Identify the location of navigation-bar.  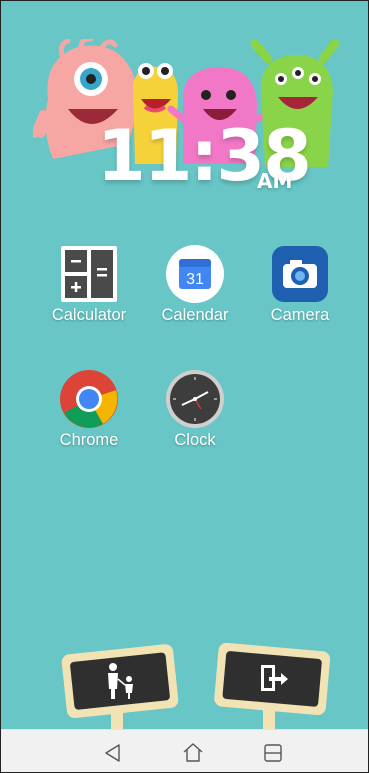
(184, 750).